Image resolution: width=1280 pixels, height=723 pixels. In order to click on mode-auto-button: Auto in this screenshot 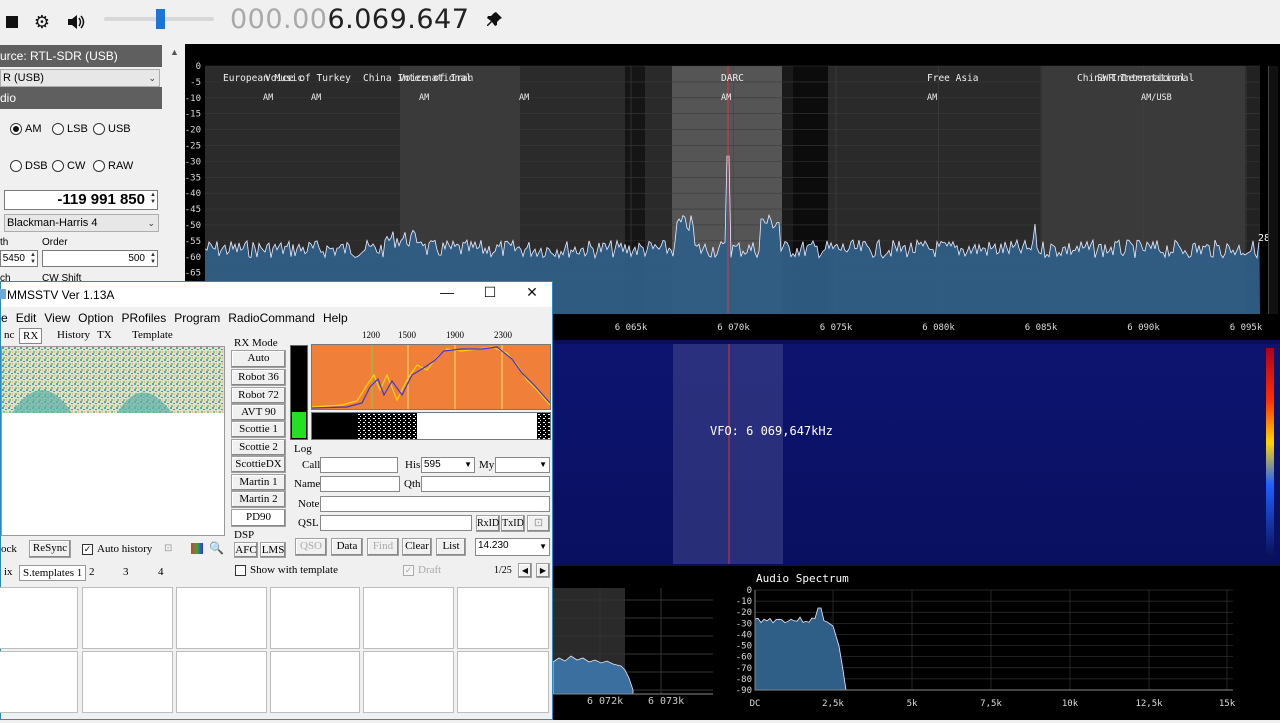, I will do `click(258, 359)`.